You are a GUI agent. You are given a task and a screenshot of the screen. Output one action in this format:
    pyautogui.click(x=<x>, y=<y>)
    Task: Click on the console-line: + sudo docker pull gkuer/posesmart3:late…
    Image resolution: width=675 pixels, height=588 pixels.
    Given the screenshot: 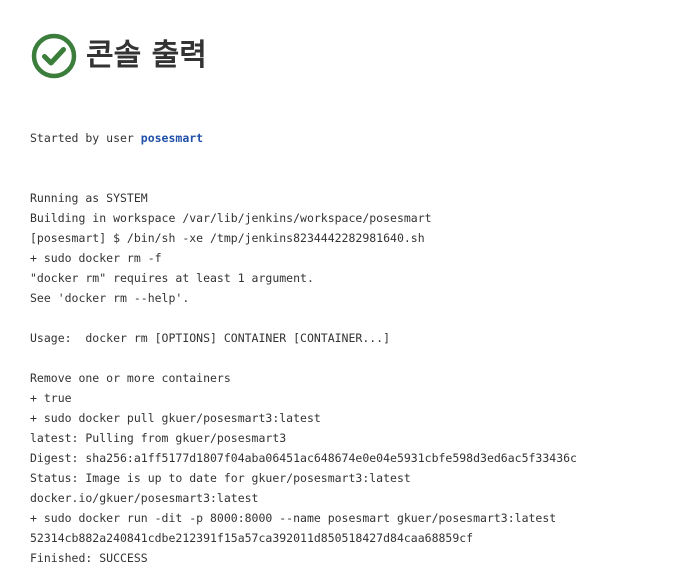 What is the action you would take?
    pyautogui.click(x=175, y=418)
    